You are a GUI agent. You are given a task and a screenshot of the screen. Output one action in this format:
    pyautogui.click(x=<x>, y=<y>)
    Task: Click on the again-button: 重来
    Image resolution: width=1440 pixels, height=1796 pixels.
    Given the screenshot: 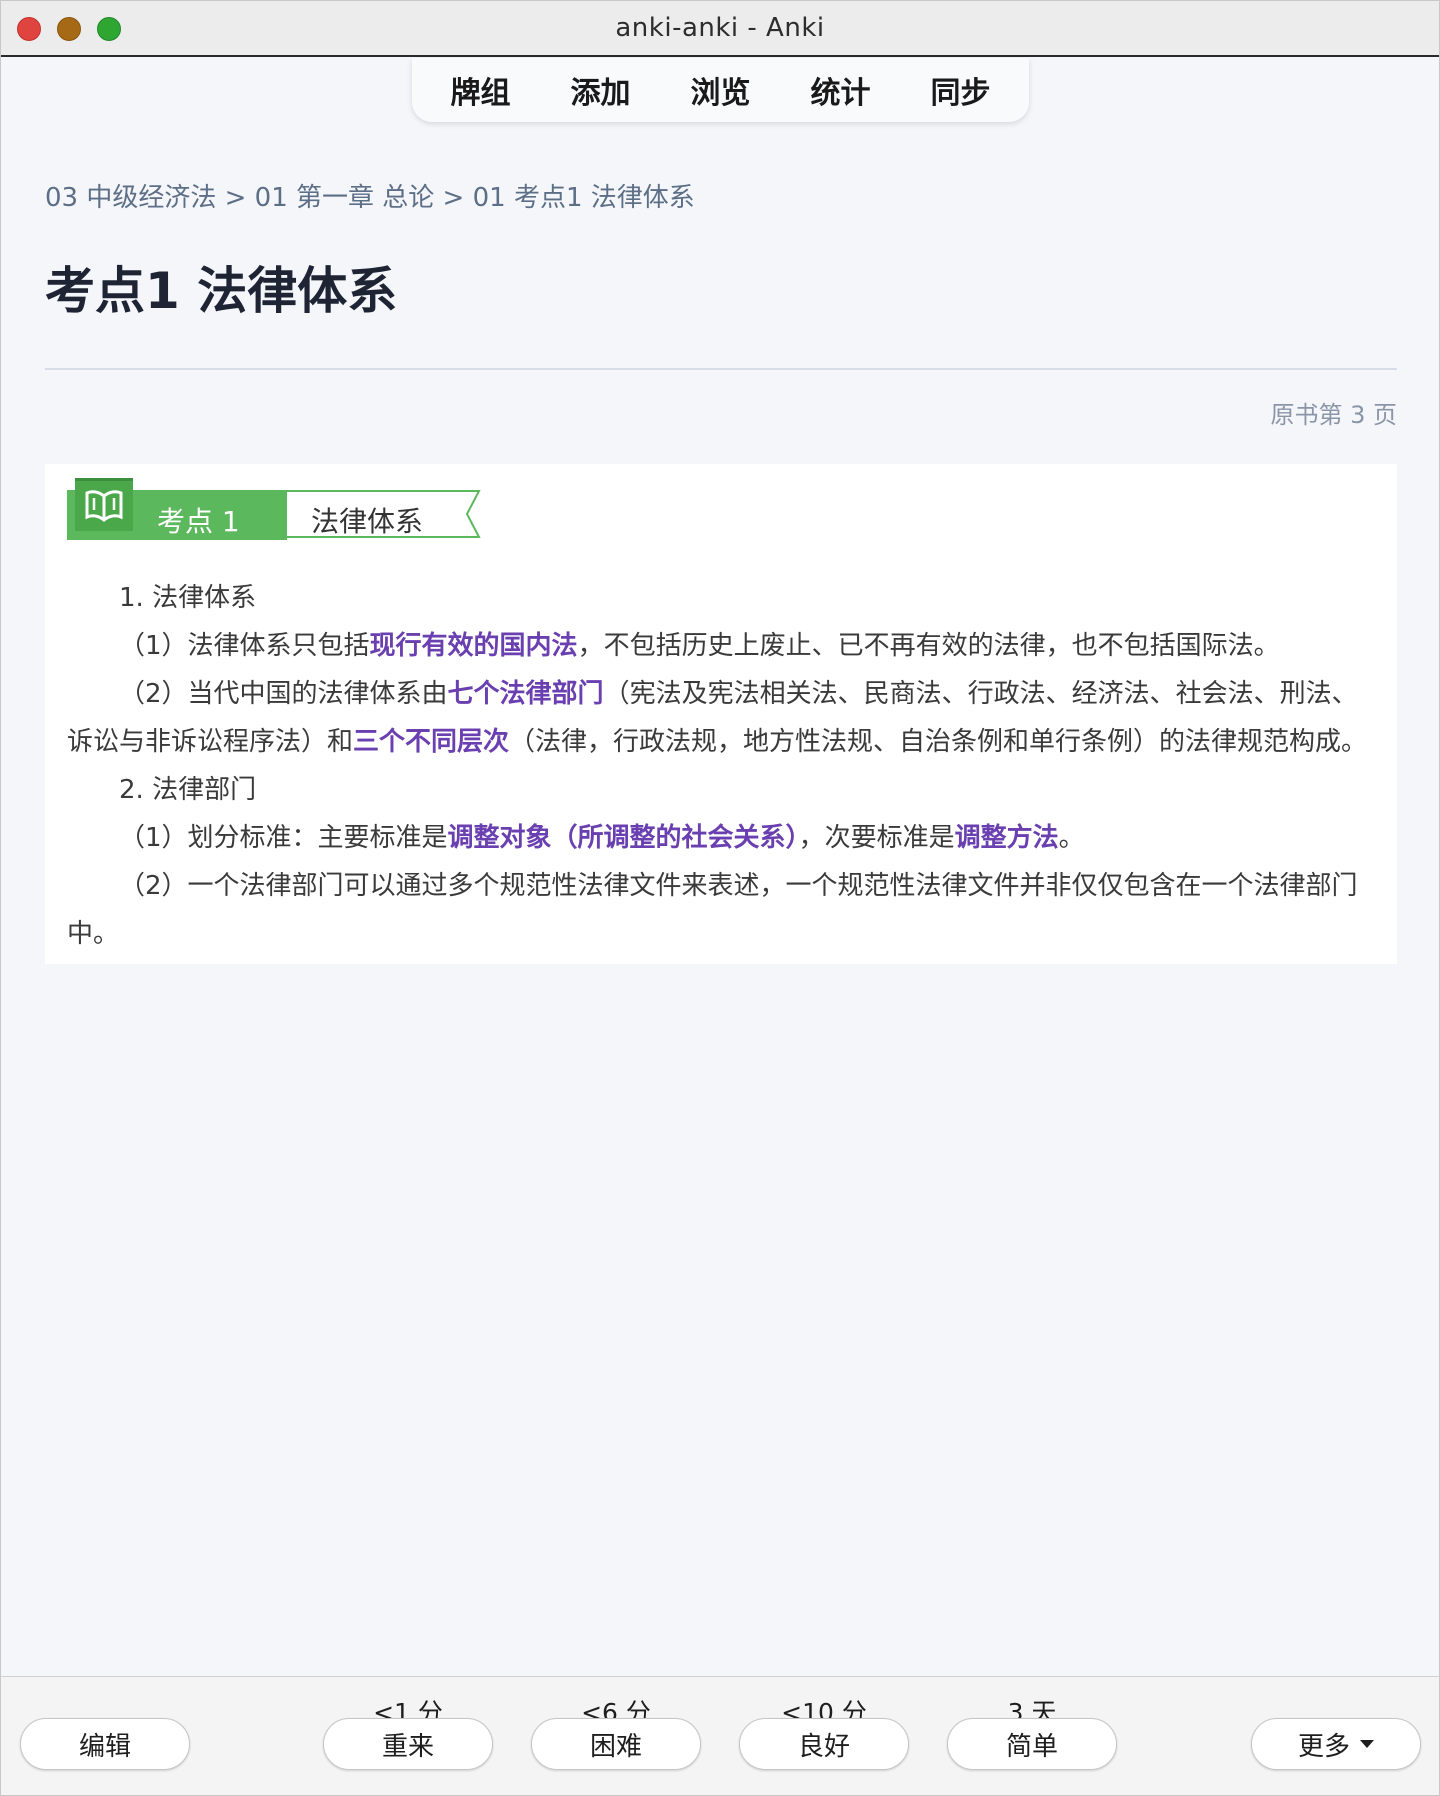 What is the action you would take?
    pyautogui.click(x=408, y=1744)
    